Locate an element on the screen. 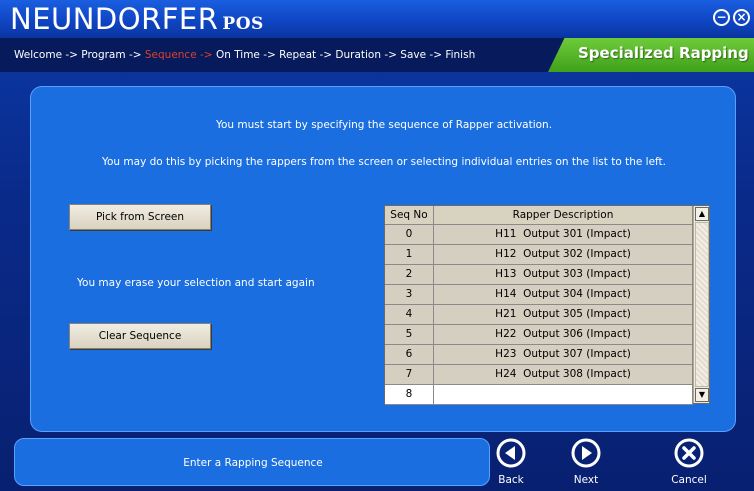 The width and height of the screenshot is (754, 491). pick-from-screen-button: Pick from Screen is located at coordinates (140, 217).